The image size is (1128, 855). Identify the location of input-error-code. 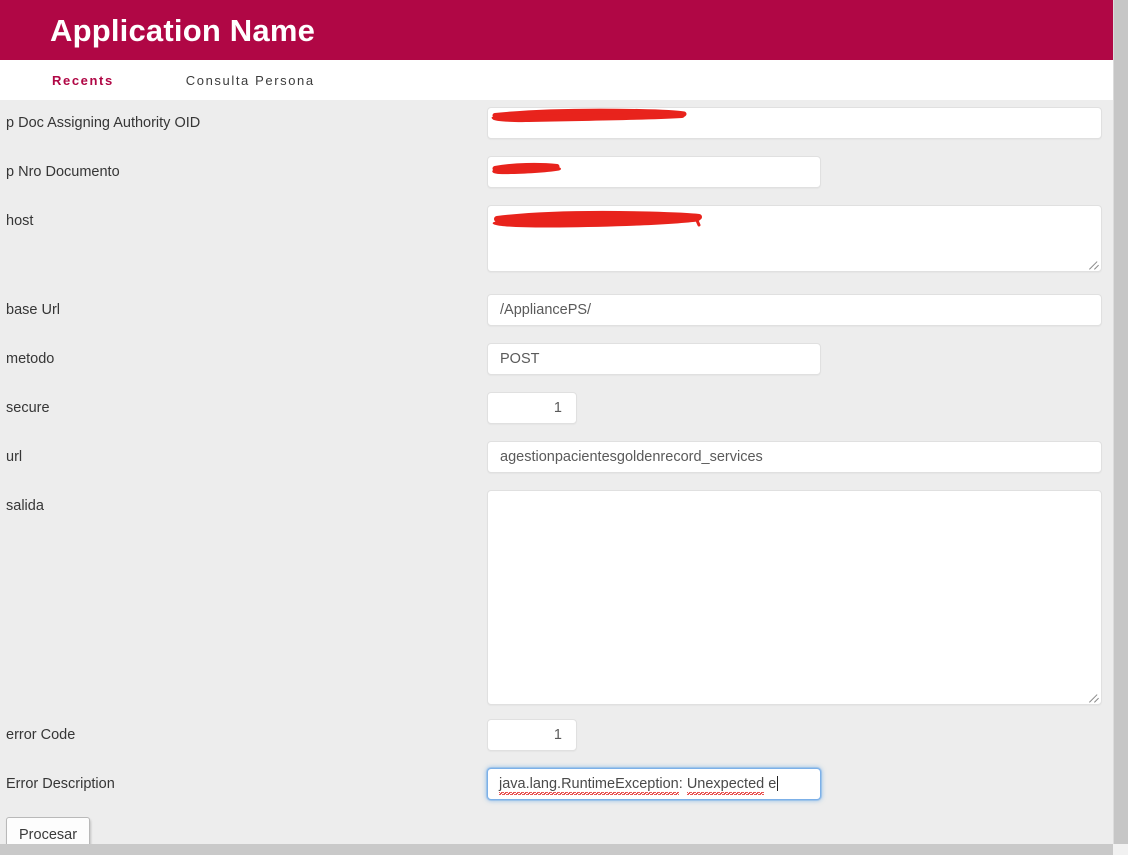
(532, 735).